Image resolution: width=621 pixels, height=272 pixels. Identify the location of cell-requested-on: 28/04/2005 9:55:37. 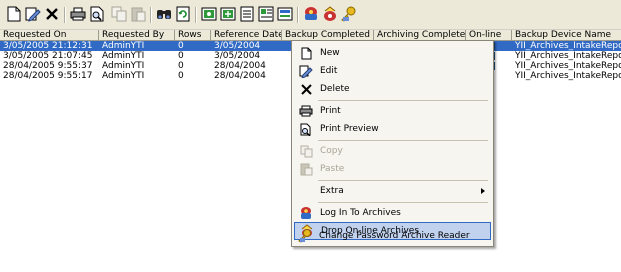
(48, 66).